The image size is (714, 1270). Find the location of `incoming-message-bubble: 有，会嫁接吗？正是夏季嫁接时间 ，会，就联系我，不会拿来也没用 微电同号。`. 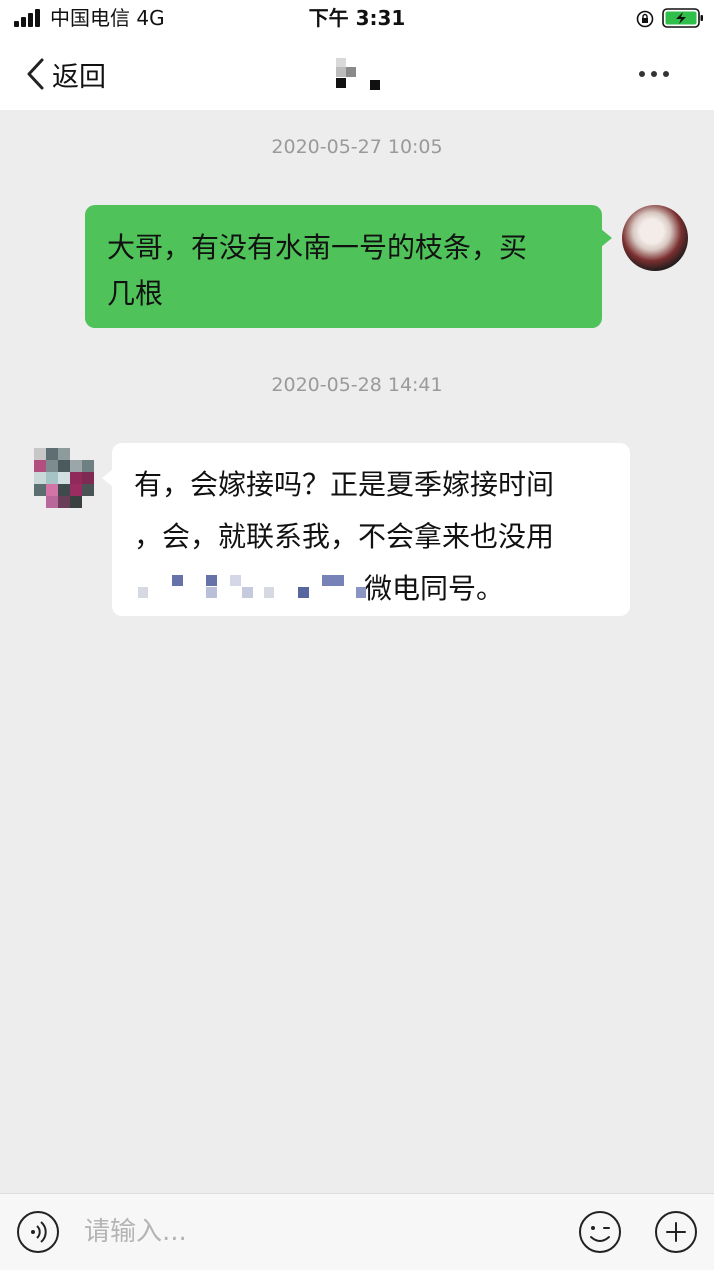

incoming-message-bubble: 有，会嫁接吗？正是夏季嫁接时间 ，会，就联系我，不会拿来也没用 微电同号。 is located at coordinates (366, 529).